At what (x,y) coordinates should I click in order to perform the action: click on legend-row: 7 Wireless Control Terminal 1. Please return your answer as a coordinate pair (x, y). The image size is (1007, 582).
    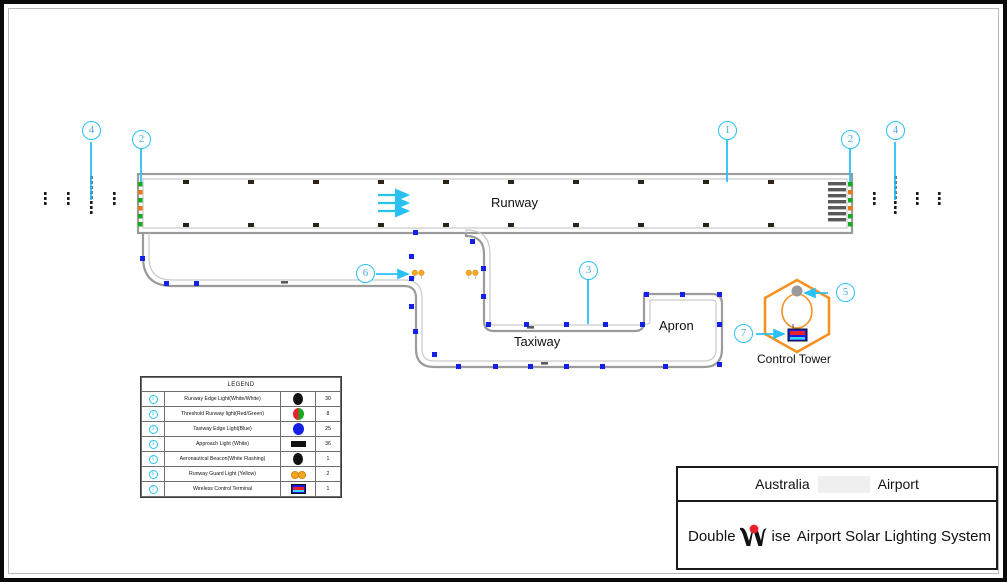
    Looking at the image, I should click on (241, 489).